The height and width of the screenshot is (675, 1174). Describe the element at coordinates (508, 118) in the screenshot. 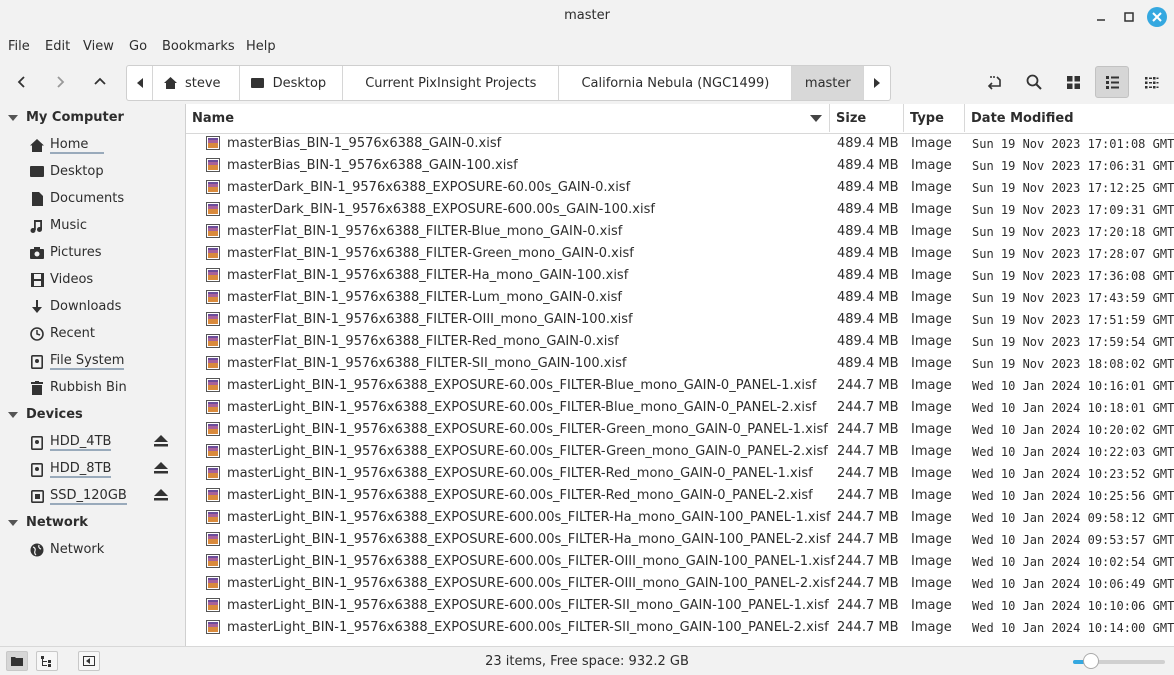

I see `column-header-name: Name` at that location.